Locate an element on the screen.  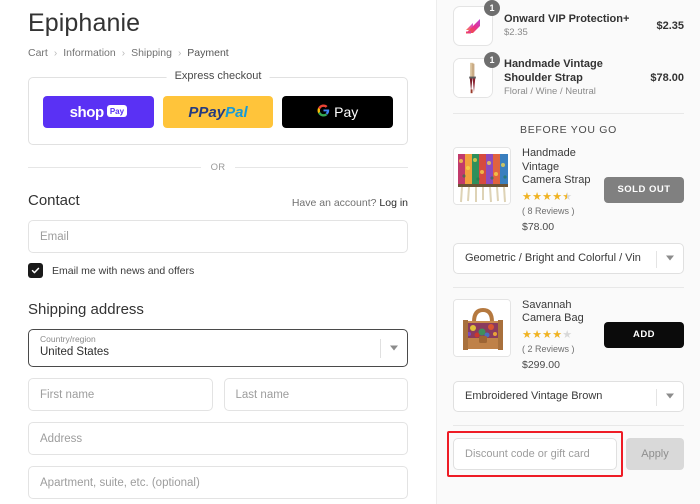
country-region-label: Country/region is located at coordinates (68, 339).